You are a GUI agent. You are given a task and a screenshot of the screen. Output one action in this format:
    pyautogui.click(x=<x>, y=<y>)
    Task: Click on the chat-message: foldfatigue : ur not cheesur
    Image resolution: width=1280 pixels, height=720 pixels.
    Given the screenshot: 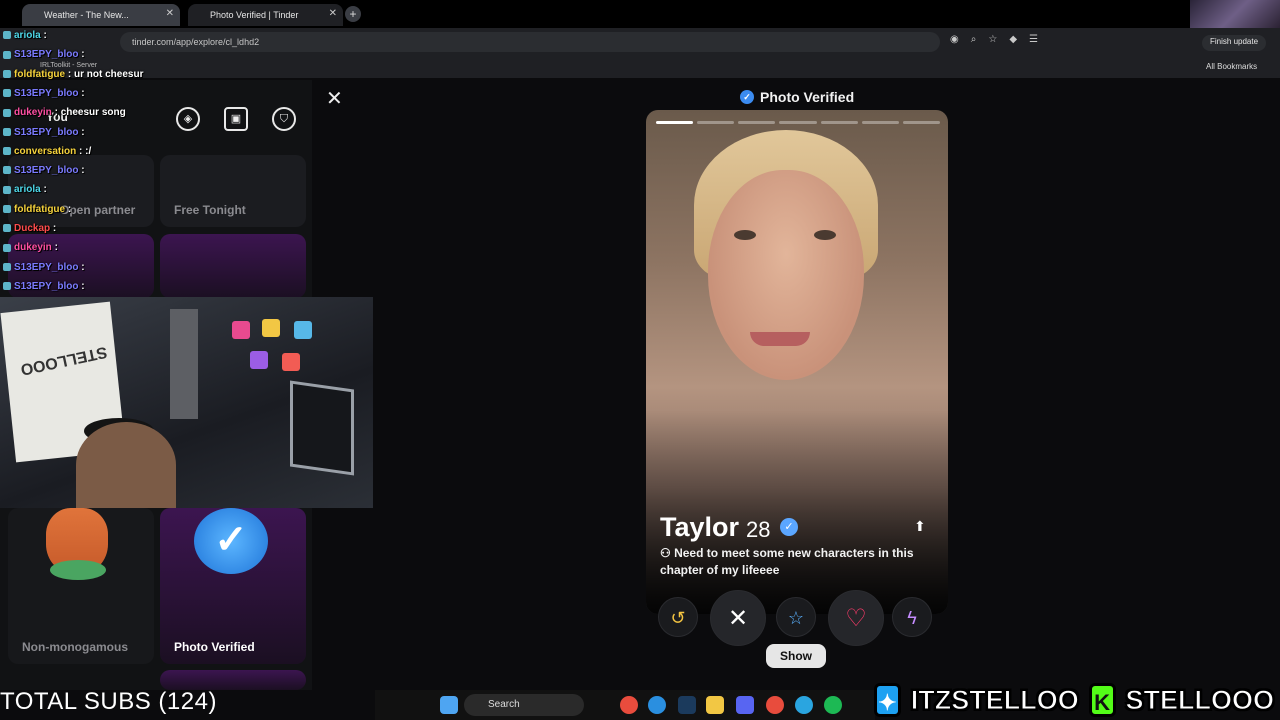 What is the action you would take?
    pyautogui.click(x=73, y=74)
    